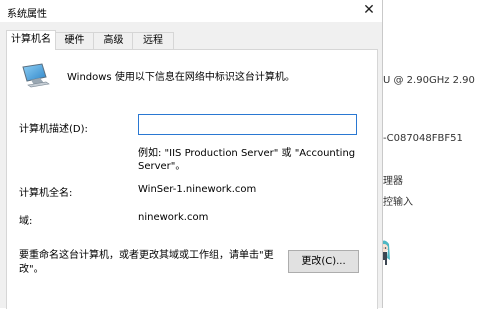  Describe the element at coordinates (53, 129) in the screenshot. I see `description-label: 计算机描述(D):` at that location.